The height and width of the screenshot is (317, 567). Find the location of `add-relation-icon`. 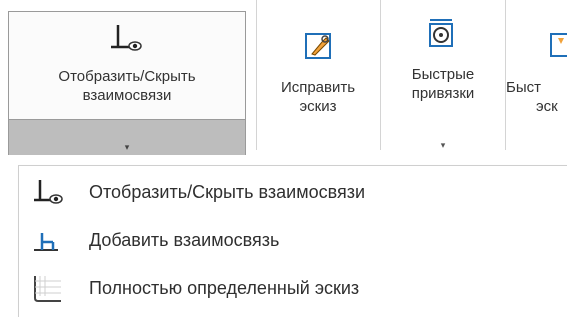

add-relation-icon is located at coordinates (46, 242).